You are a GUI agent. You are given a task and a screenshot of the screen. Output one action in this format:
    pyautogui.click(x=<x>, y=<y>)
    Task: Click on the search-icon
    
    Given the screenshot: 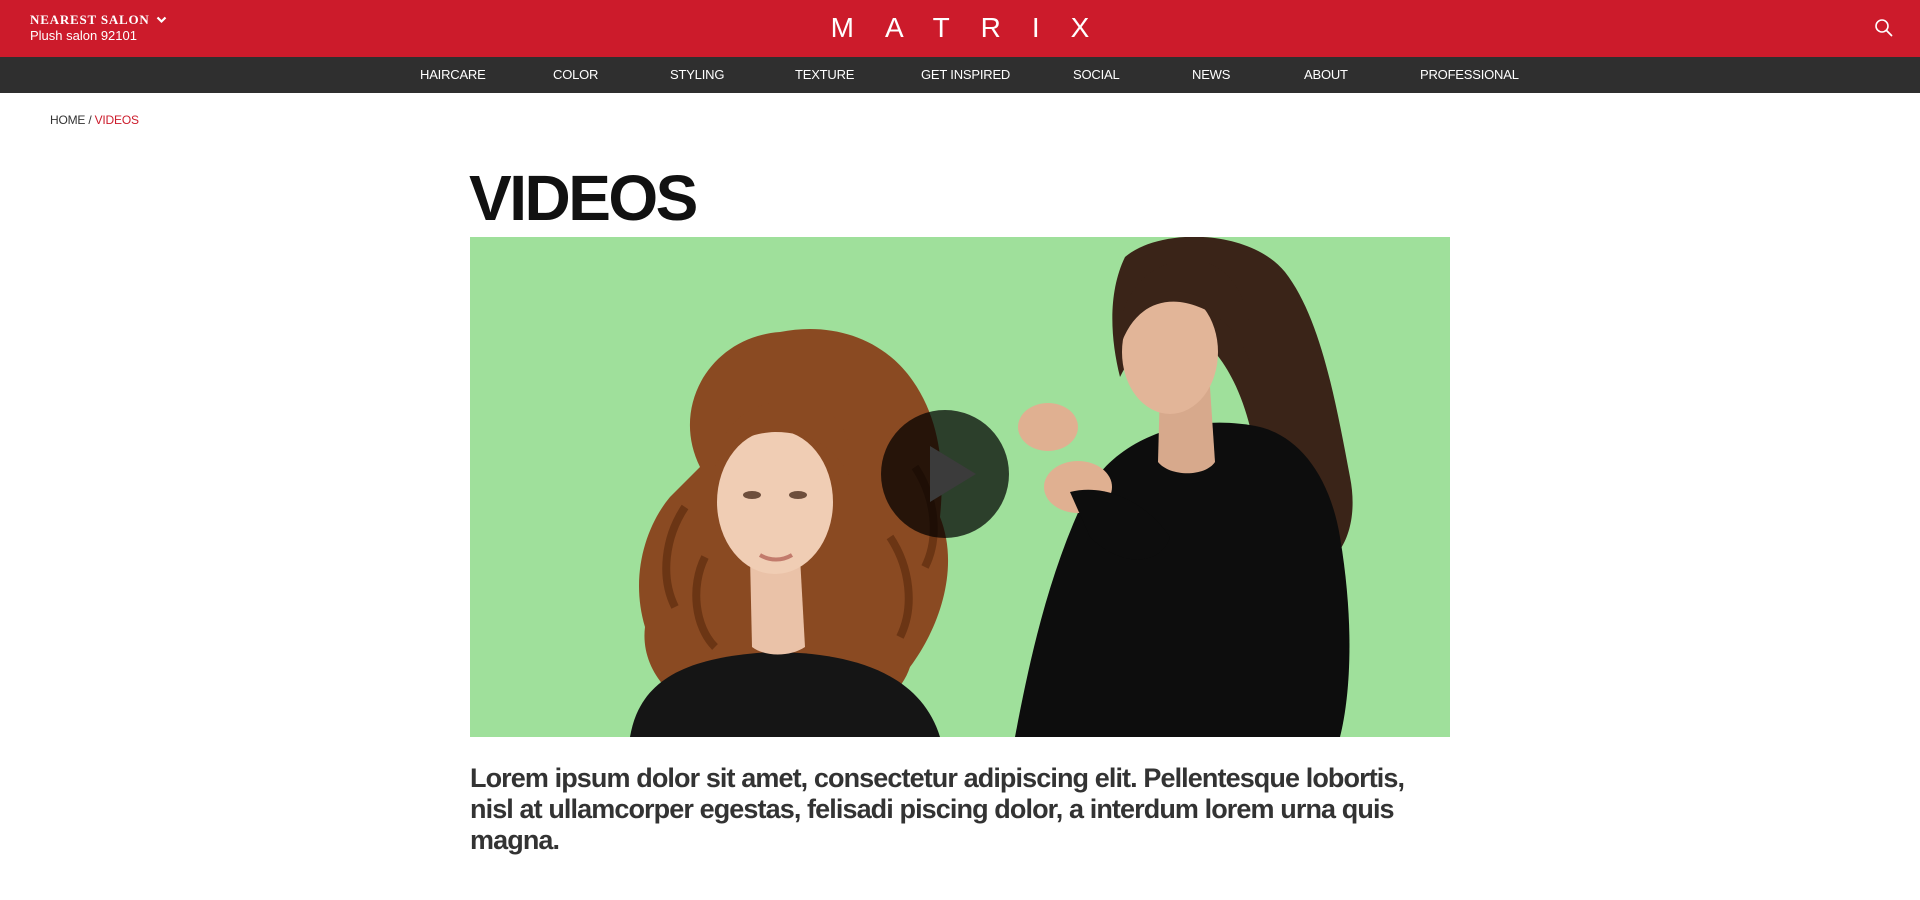 What is the action you would take?
    pyautogui.click(x=1884, y=28)
    